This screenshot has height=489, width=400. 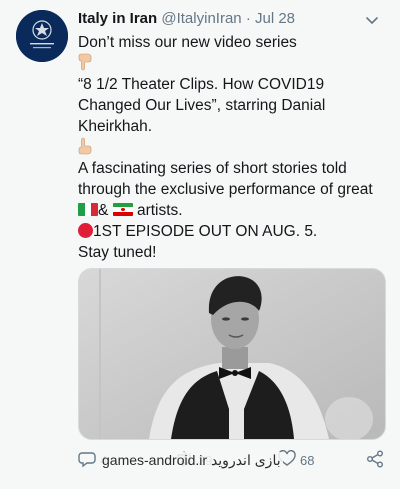 What do you see at coordinates (191, 460) in the screenshot?
I see `site-watermark: games-android.ir بازی اندروید` at bounding box center [191, 460].